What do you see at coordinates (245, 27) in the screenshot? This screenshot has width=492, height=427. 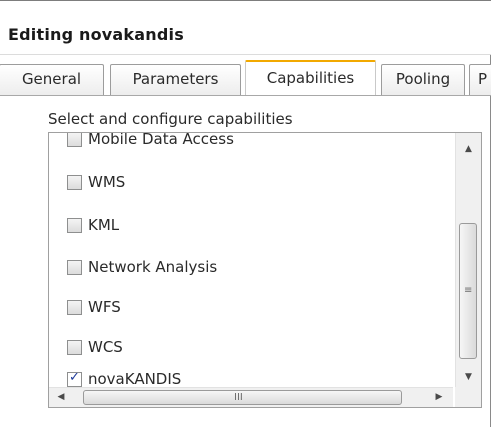 I see `title-bar: Editing novakandis` at bounding box center [245, 27].